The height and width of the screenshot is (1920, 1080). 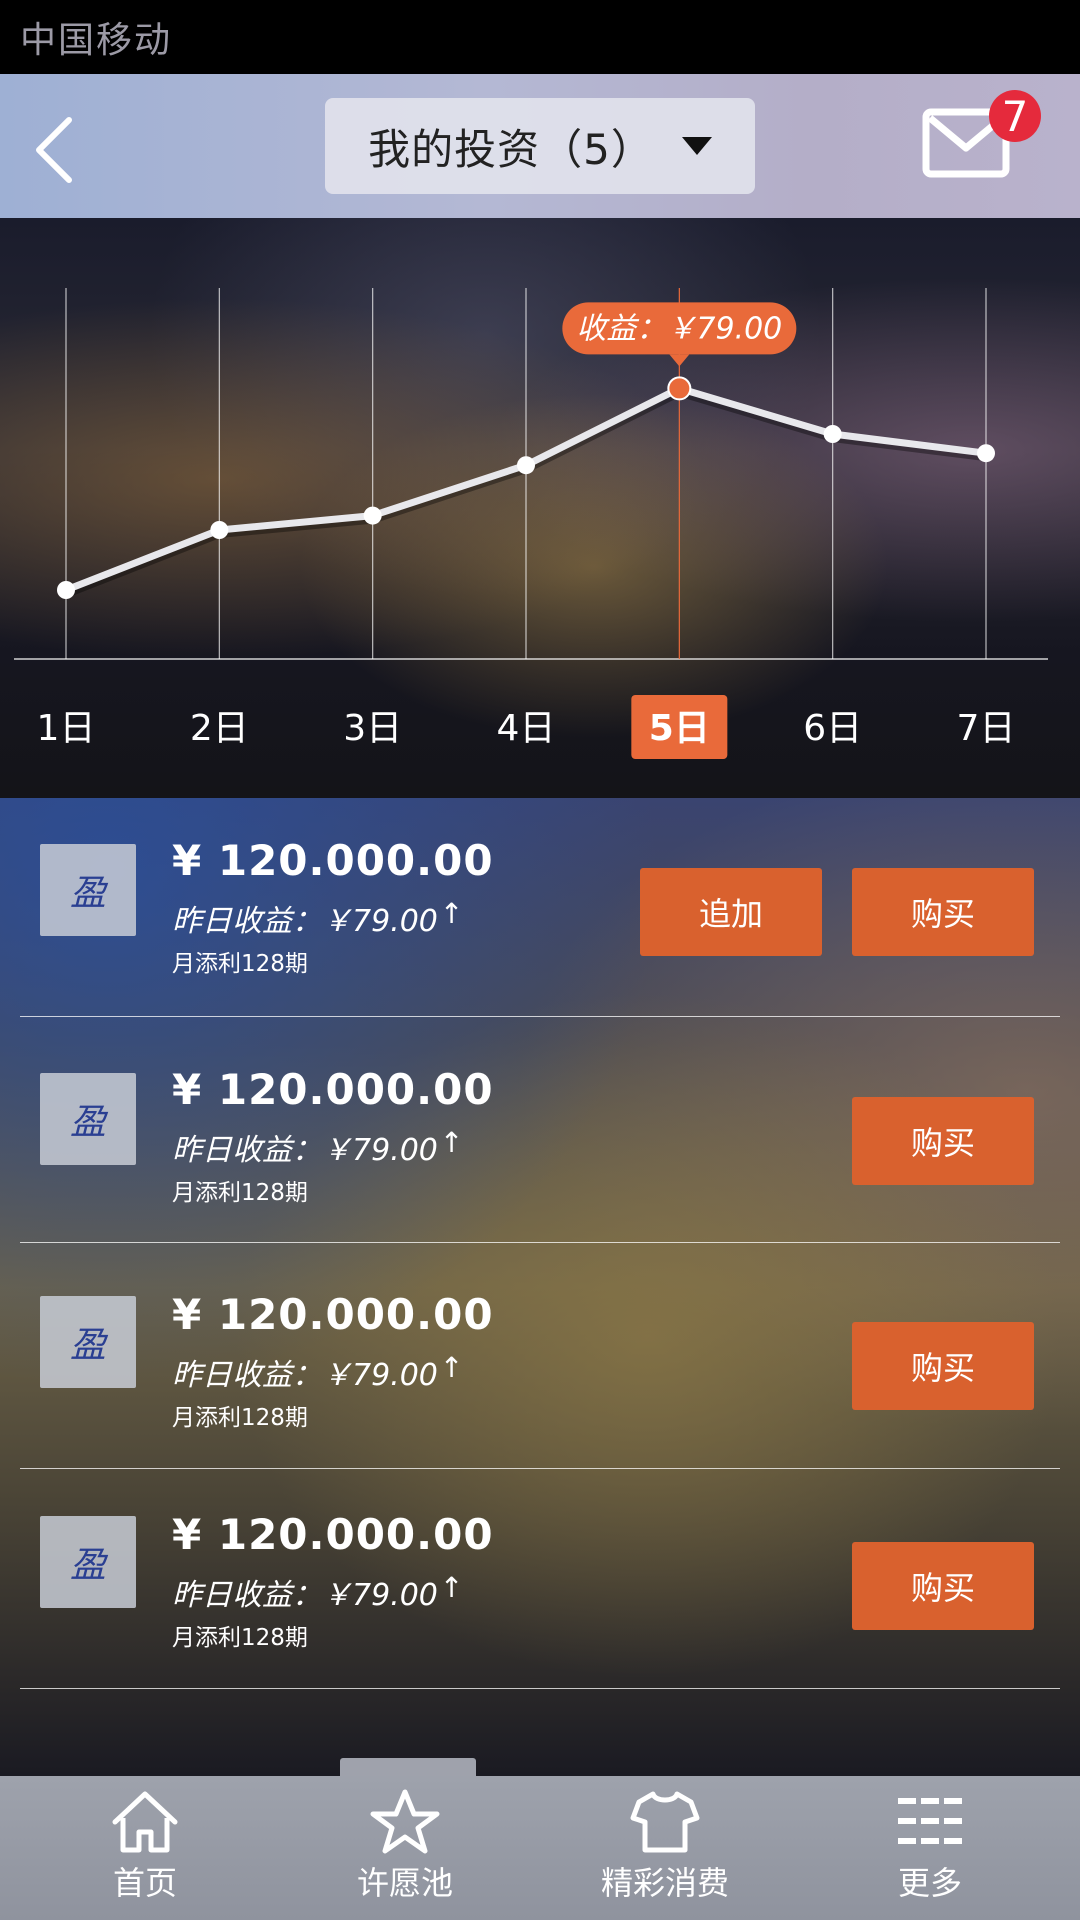 What do you see at coordinates (540, 37) in the screenshot?
I see `status-bar: 中国移动` at bounding box center [540, 37].